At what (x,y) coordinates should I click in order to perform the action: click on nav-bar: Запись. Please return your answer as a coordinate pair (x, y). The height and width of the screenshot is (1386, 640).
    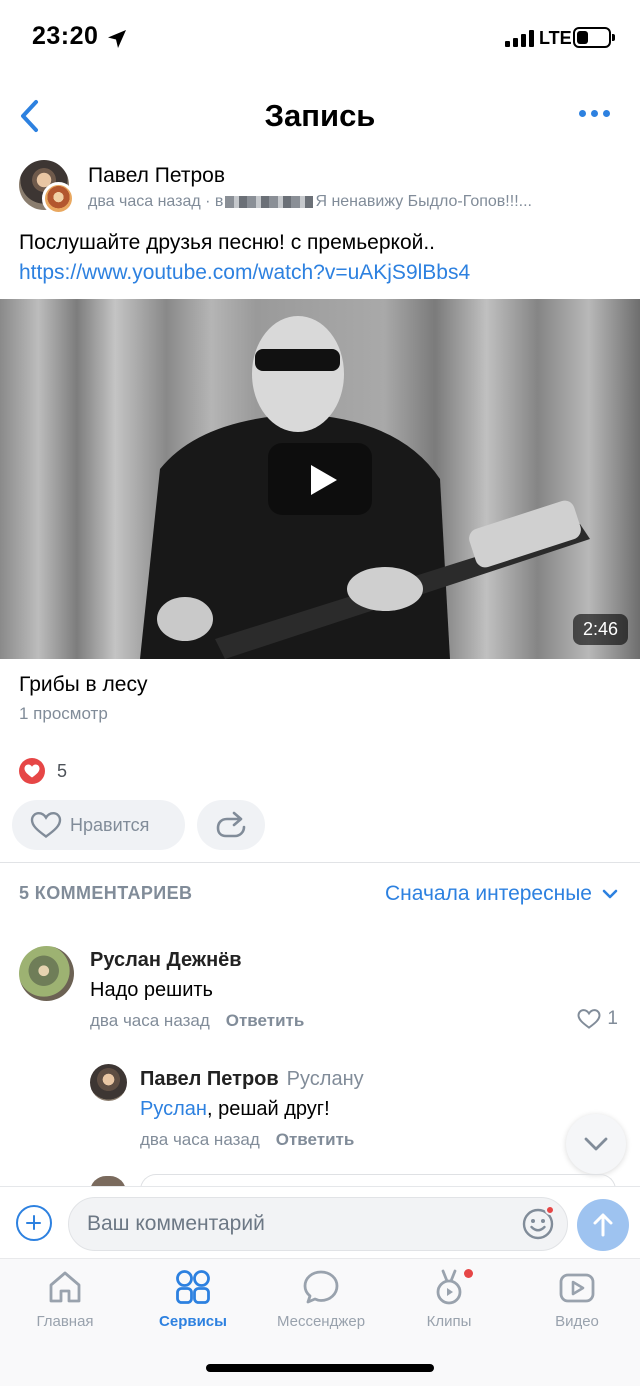
    Looking at the image, I should click on (320, 116).